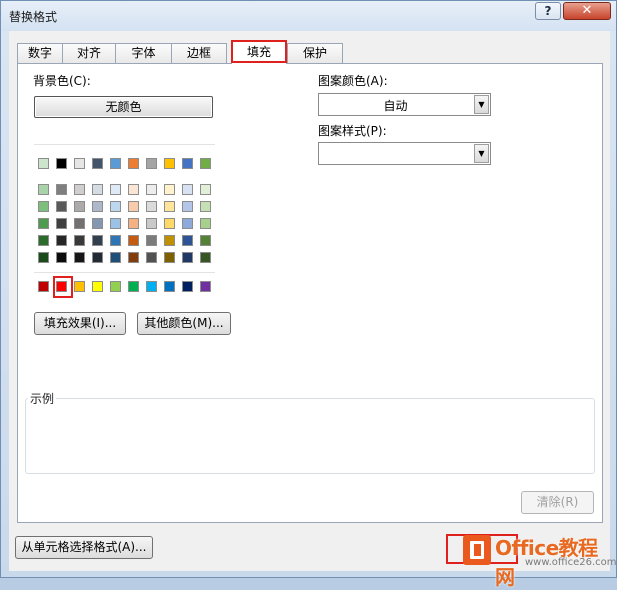  Describe the element at coordinates (123, 107) in the screenshot. I see `no-color-button: 无颜色` at that location.